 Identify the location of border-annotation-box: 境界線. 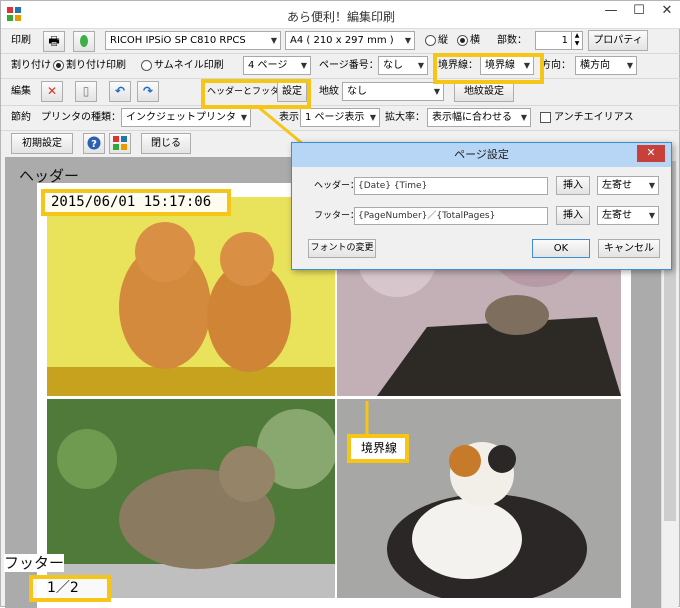
(378, 448).